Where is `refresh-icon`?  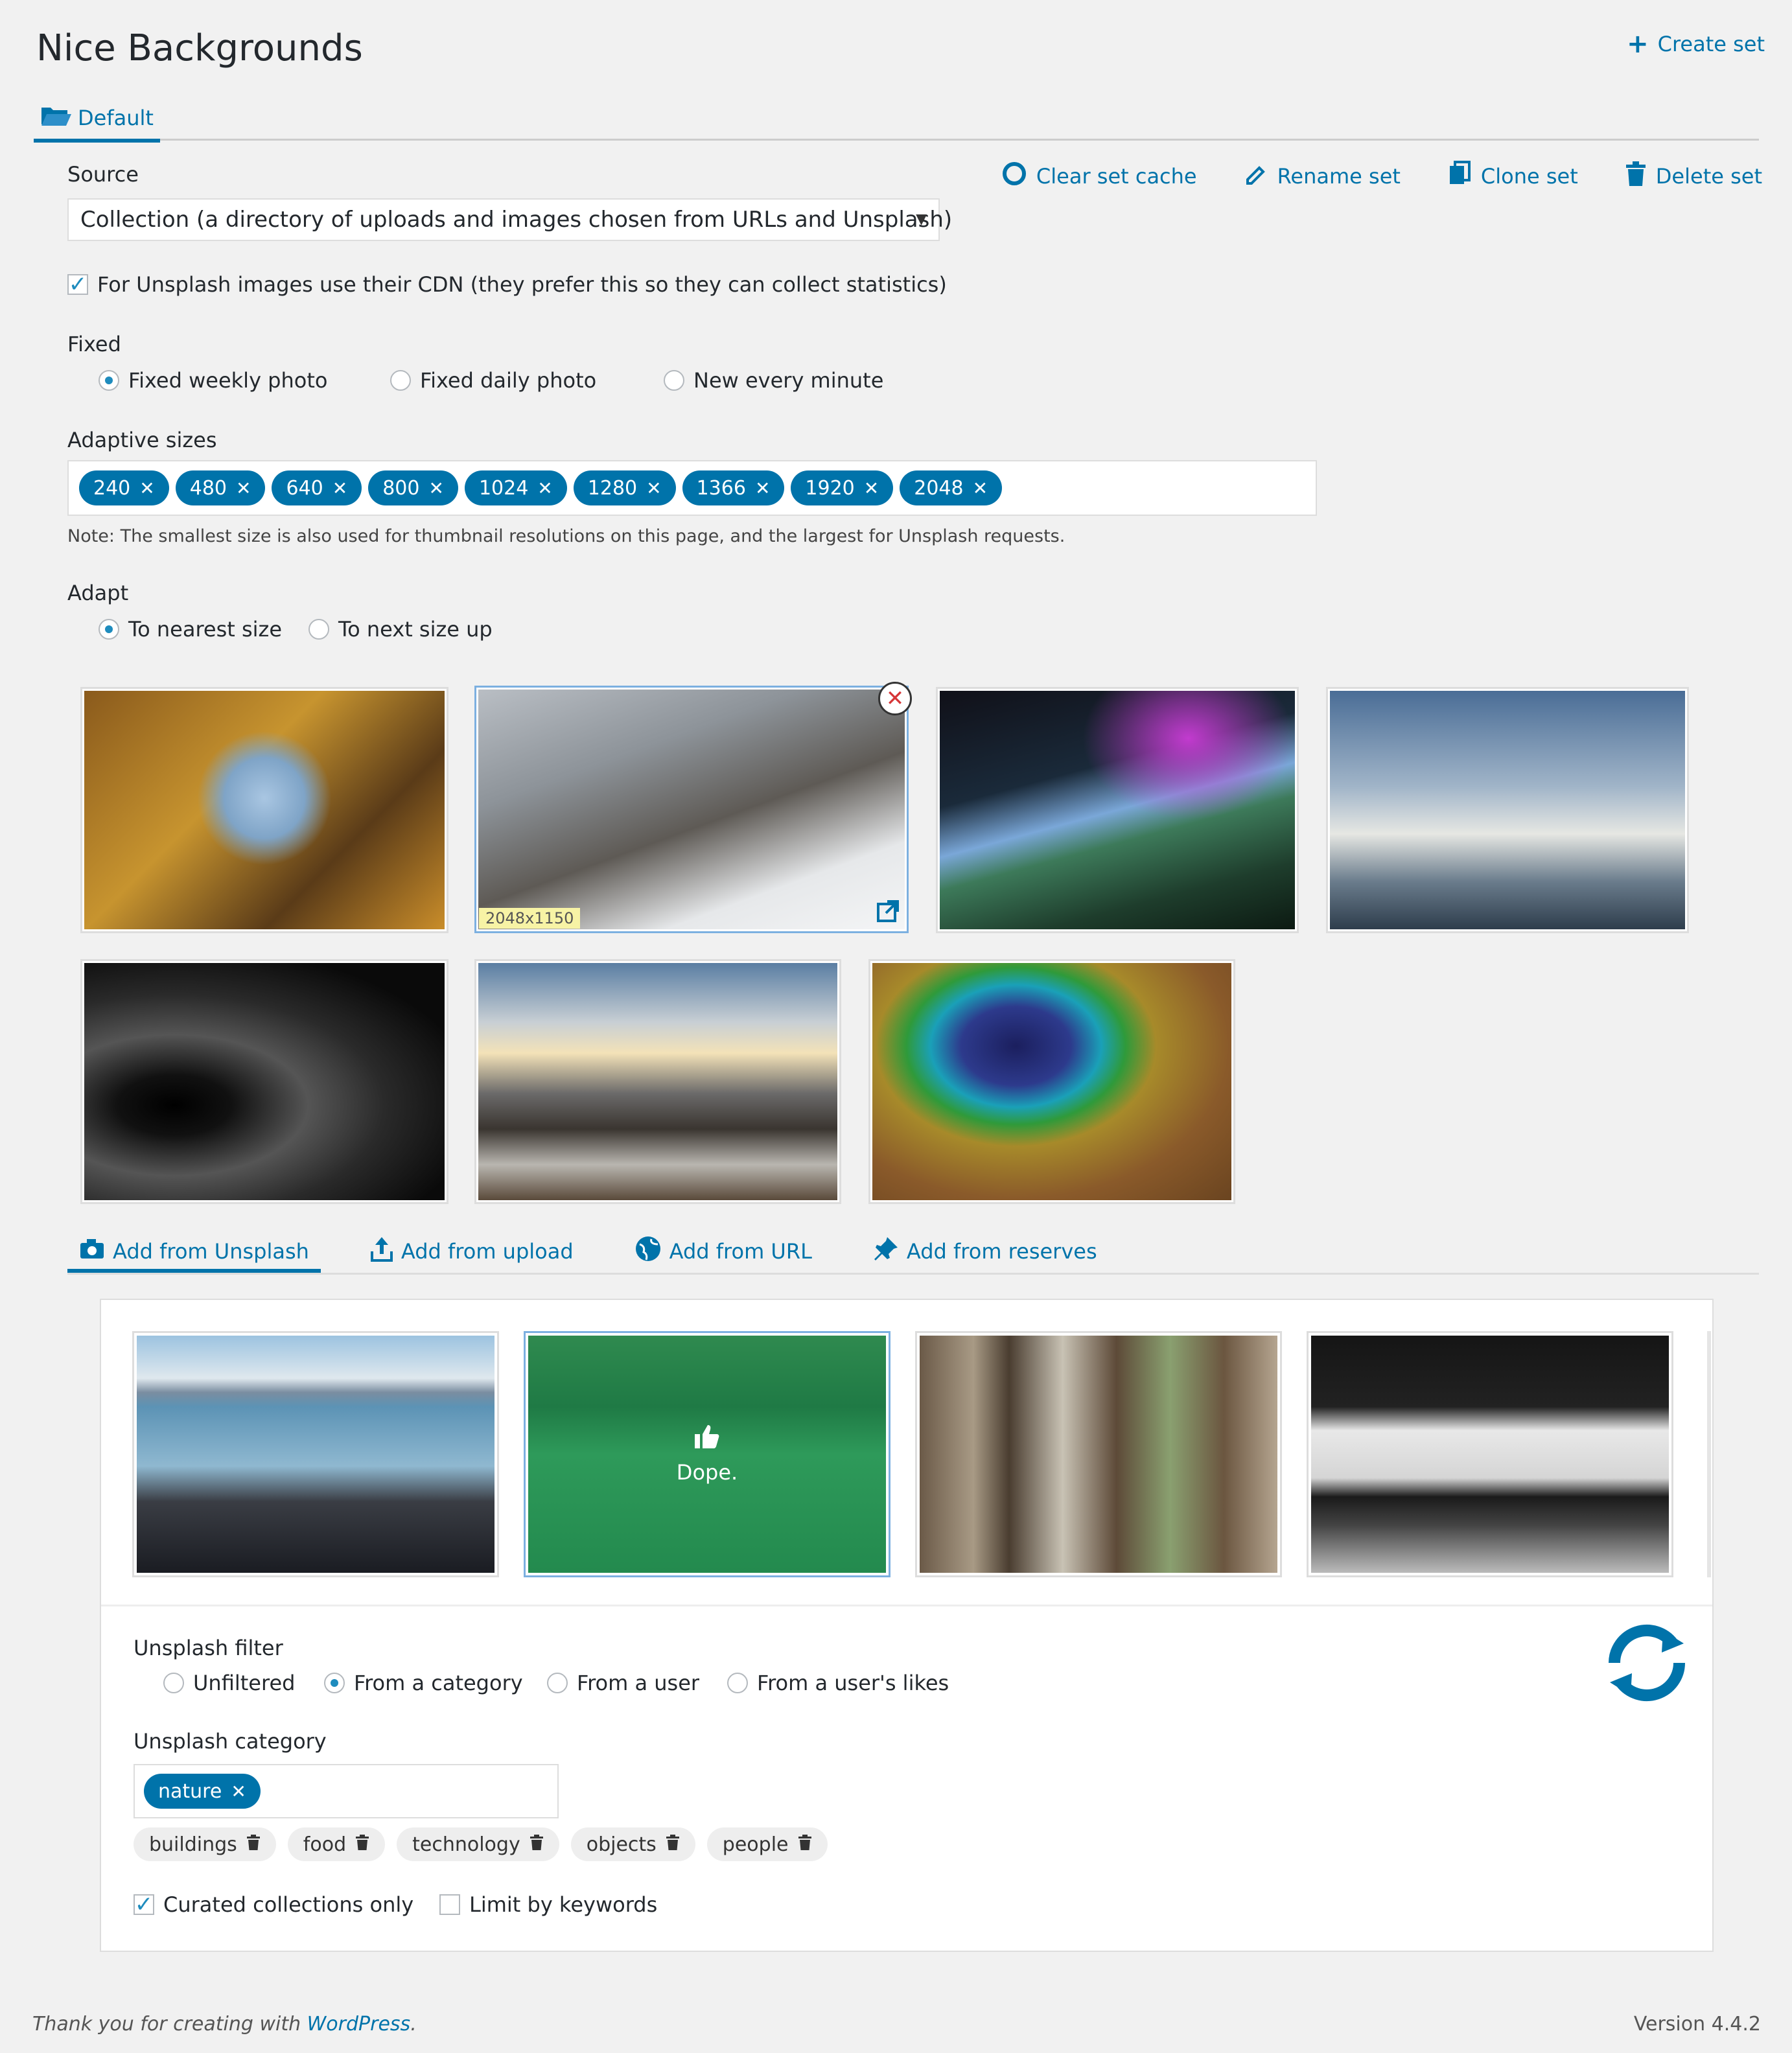
refresh-icon is located at coordinates (1646, 1664).